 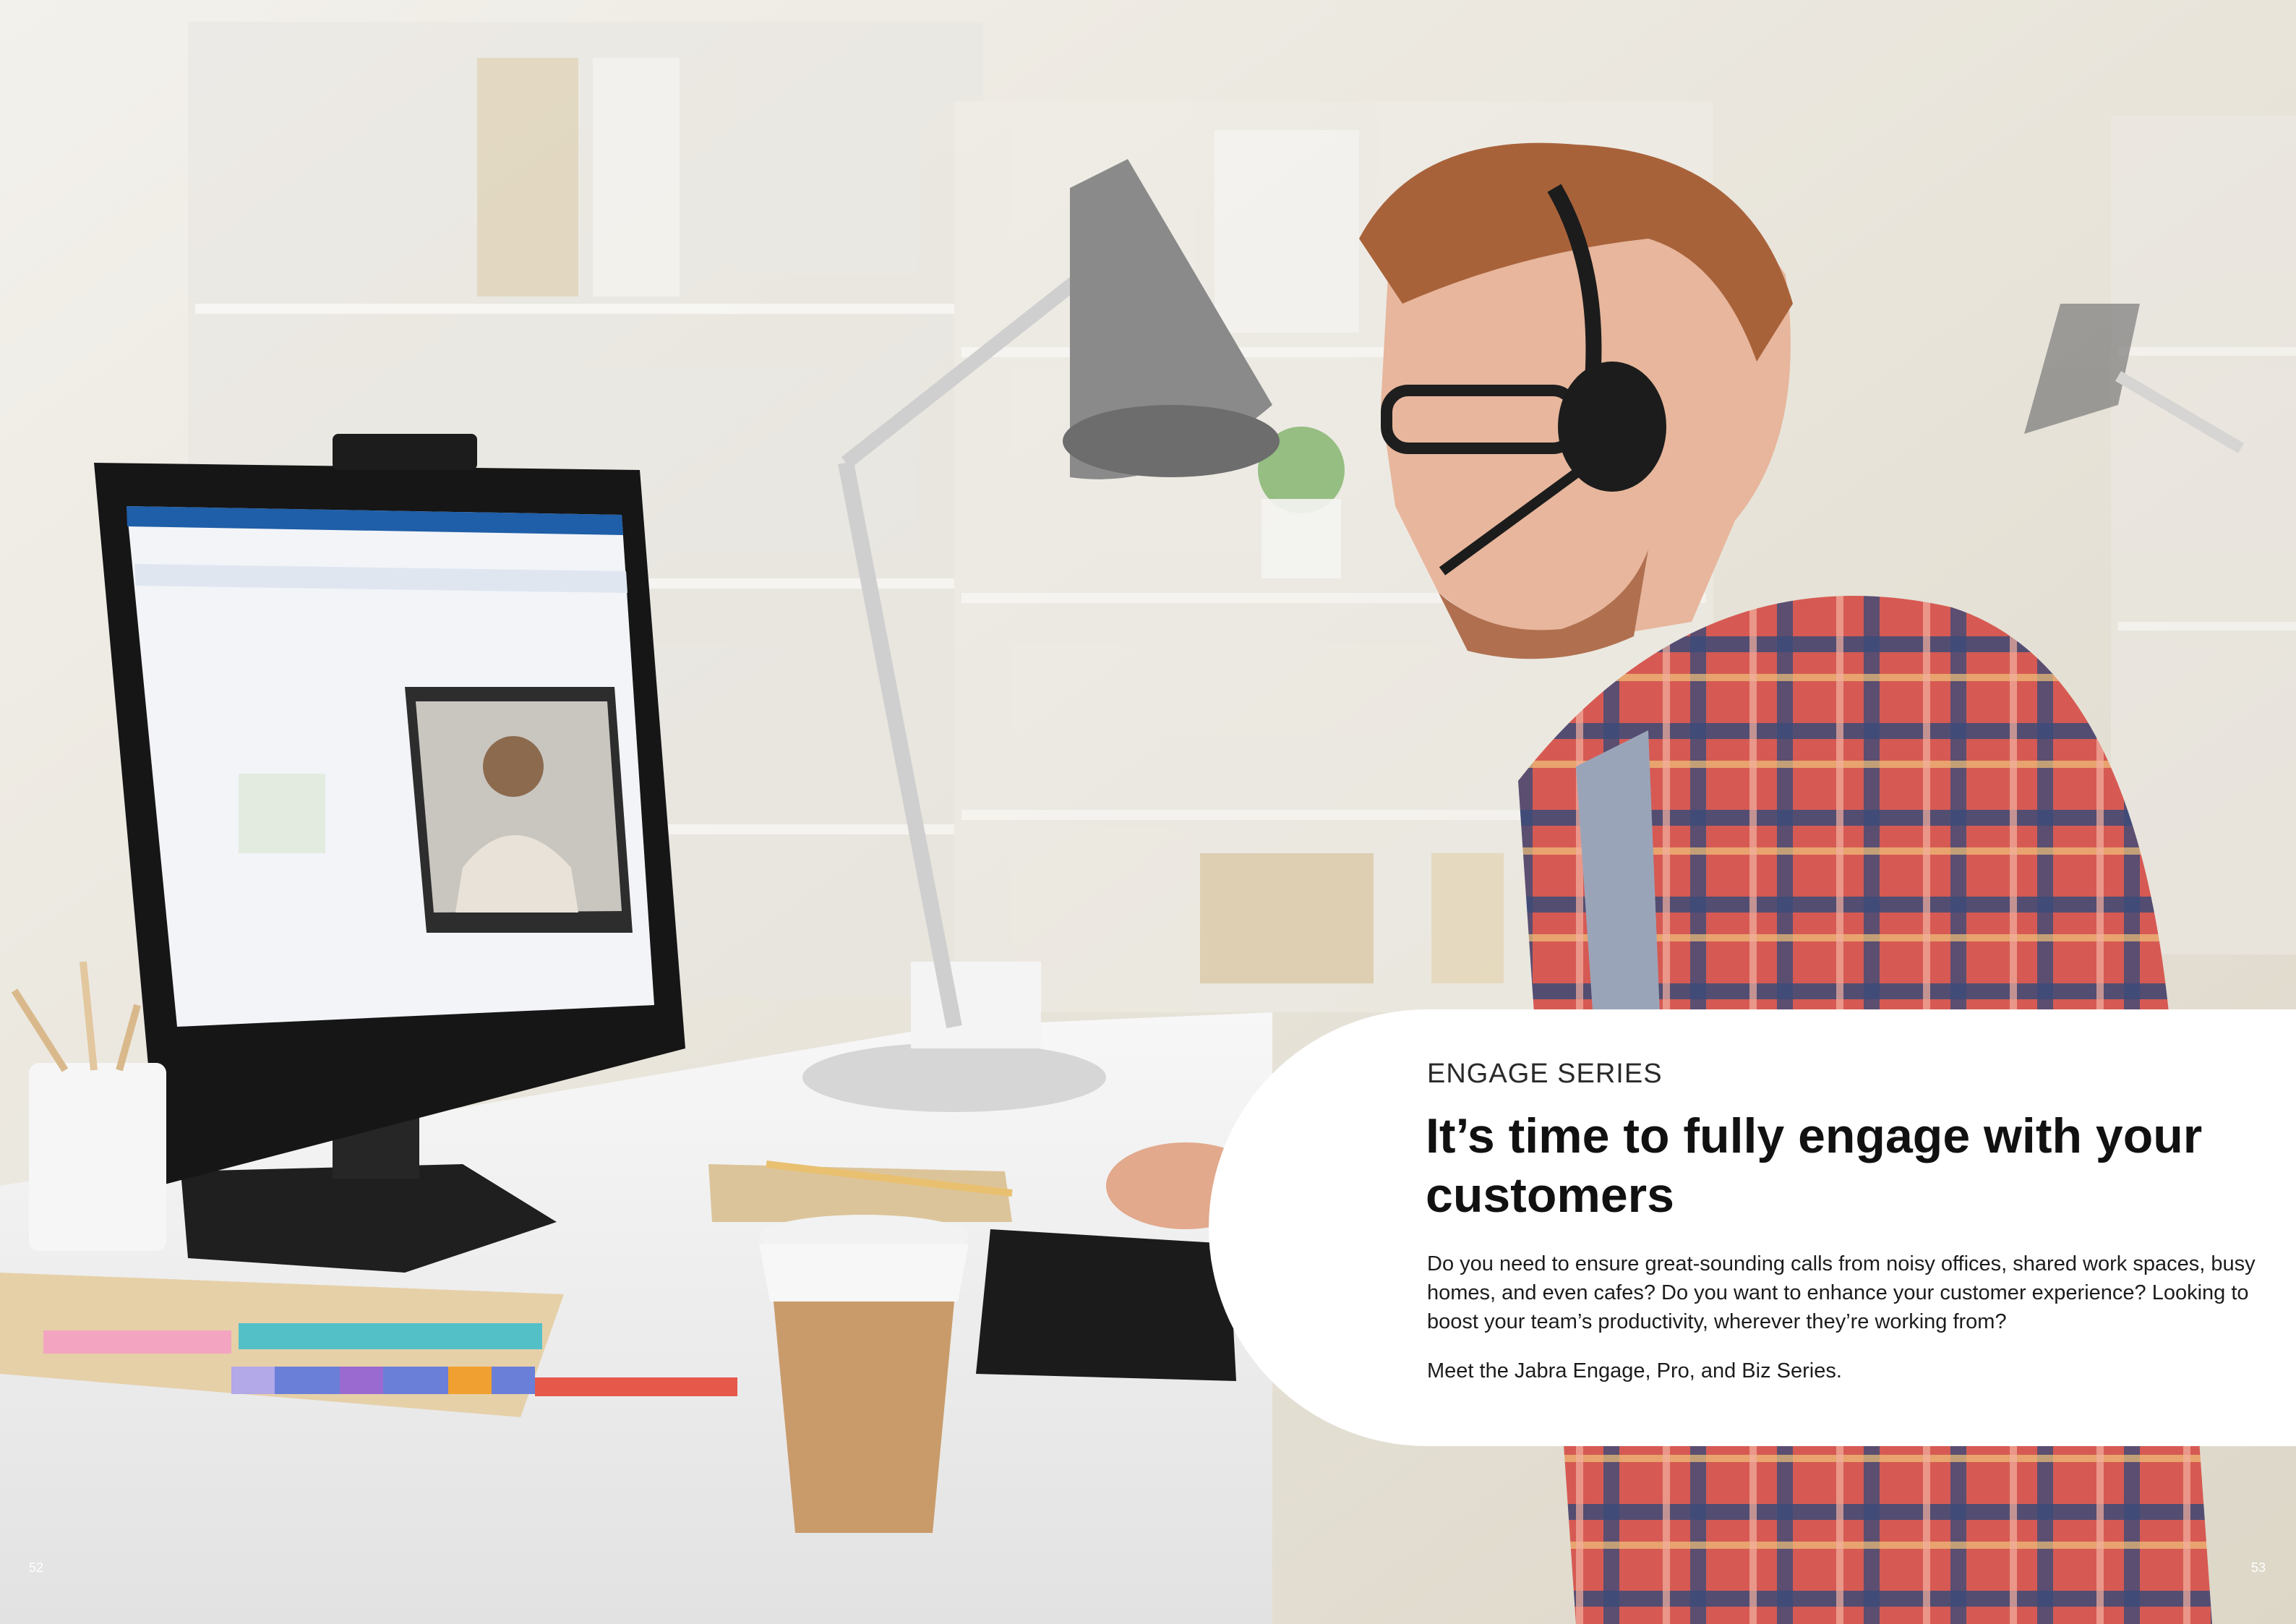 I want to click on webcam, so click(x=405, y=452).